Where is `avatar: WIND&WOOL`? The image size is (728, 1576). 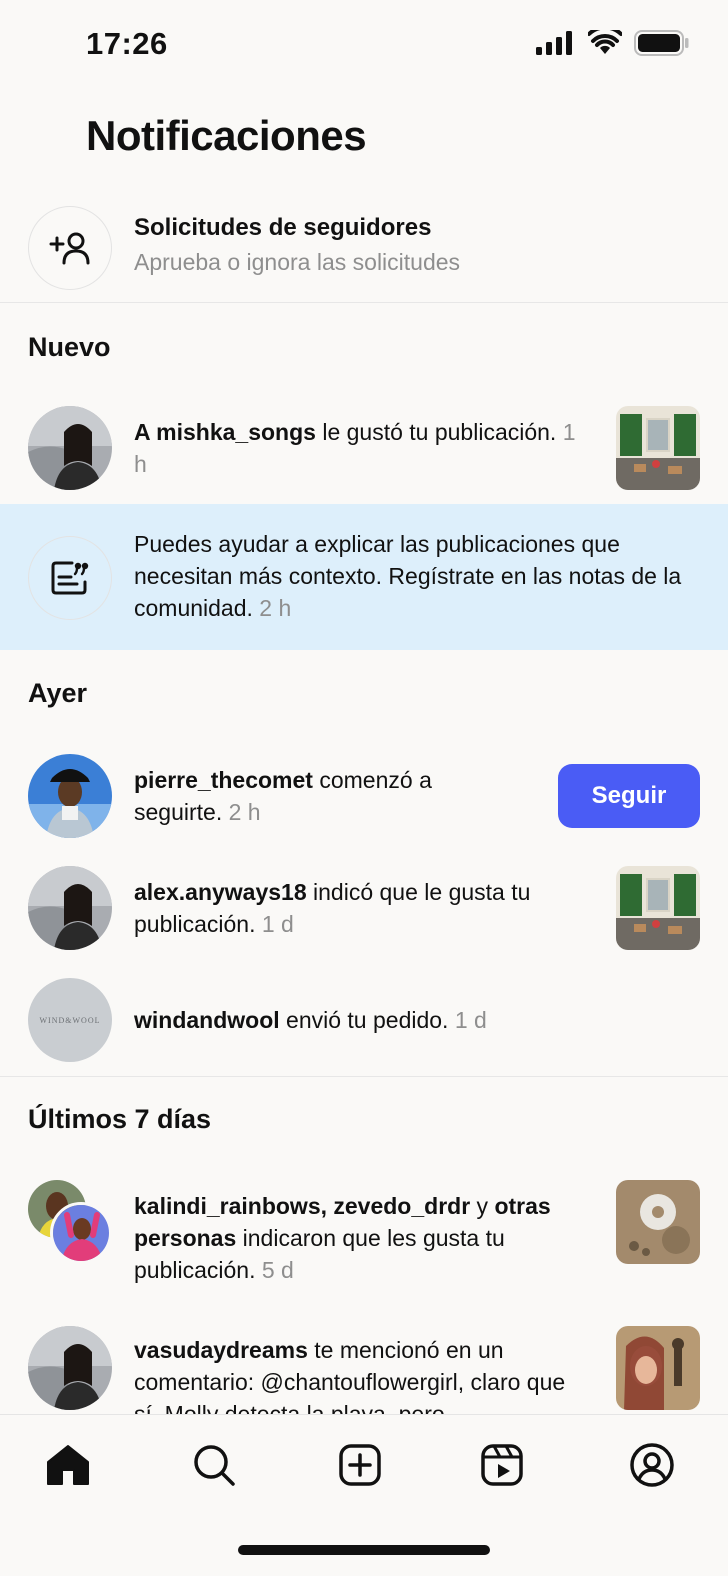
avatar: WIND&WOOL is located at coordinates (70, 1020).